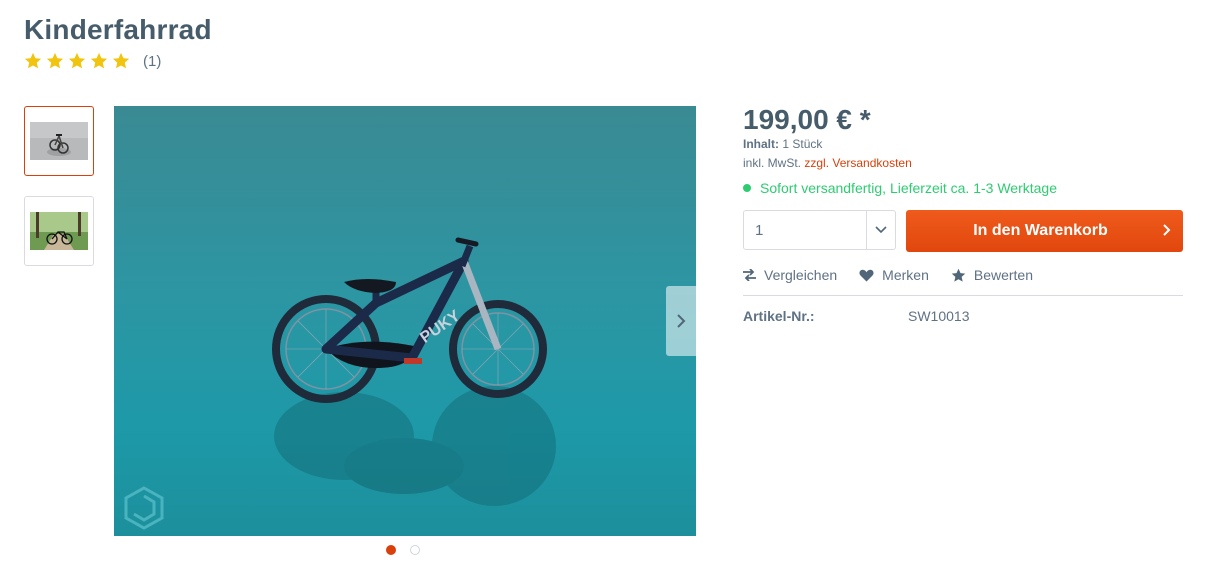 Image resolution: width=1220 pixels, height=568 pixels. What do you see at coordinates (772, 163) in the screenshot?
I see `tax-text: inkl. MwSt.` at bounding box center [772, 163].